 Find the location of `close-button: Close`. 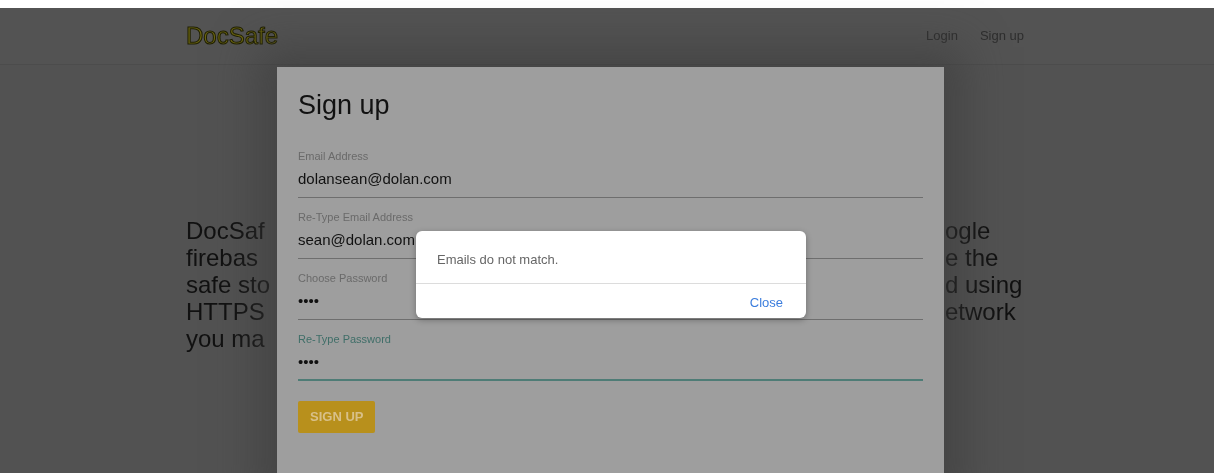

close-button: Close is located at coordinates (766, 303).